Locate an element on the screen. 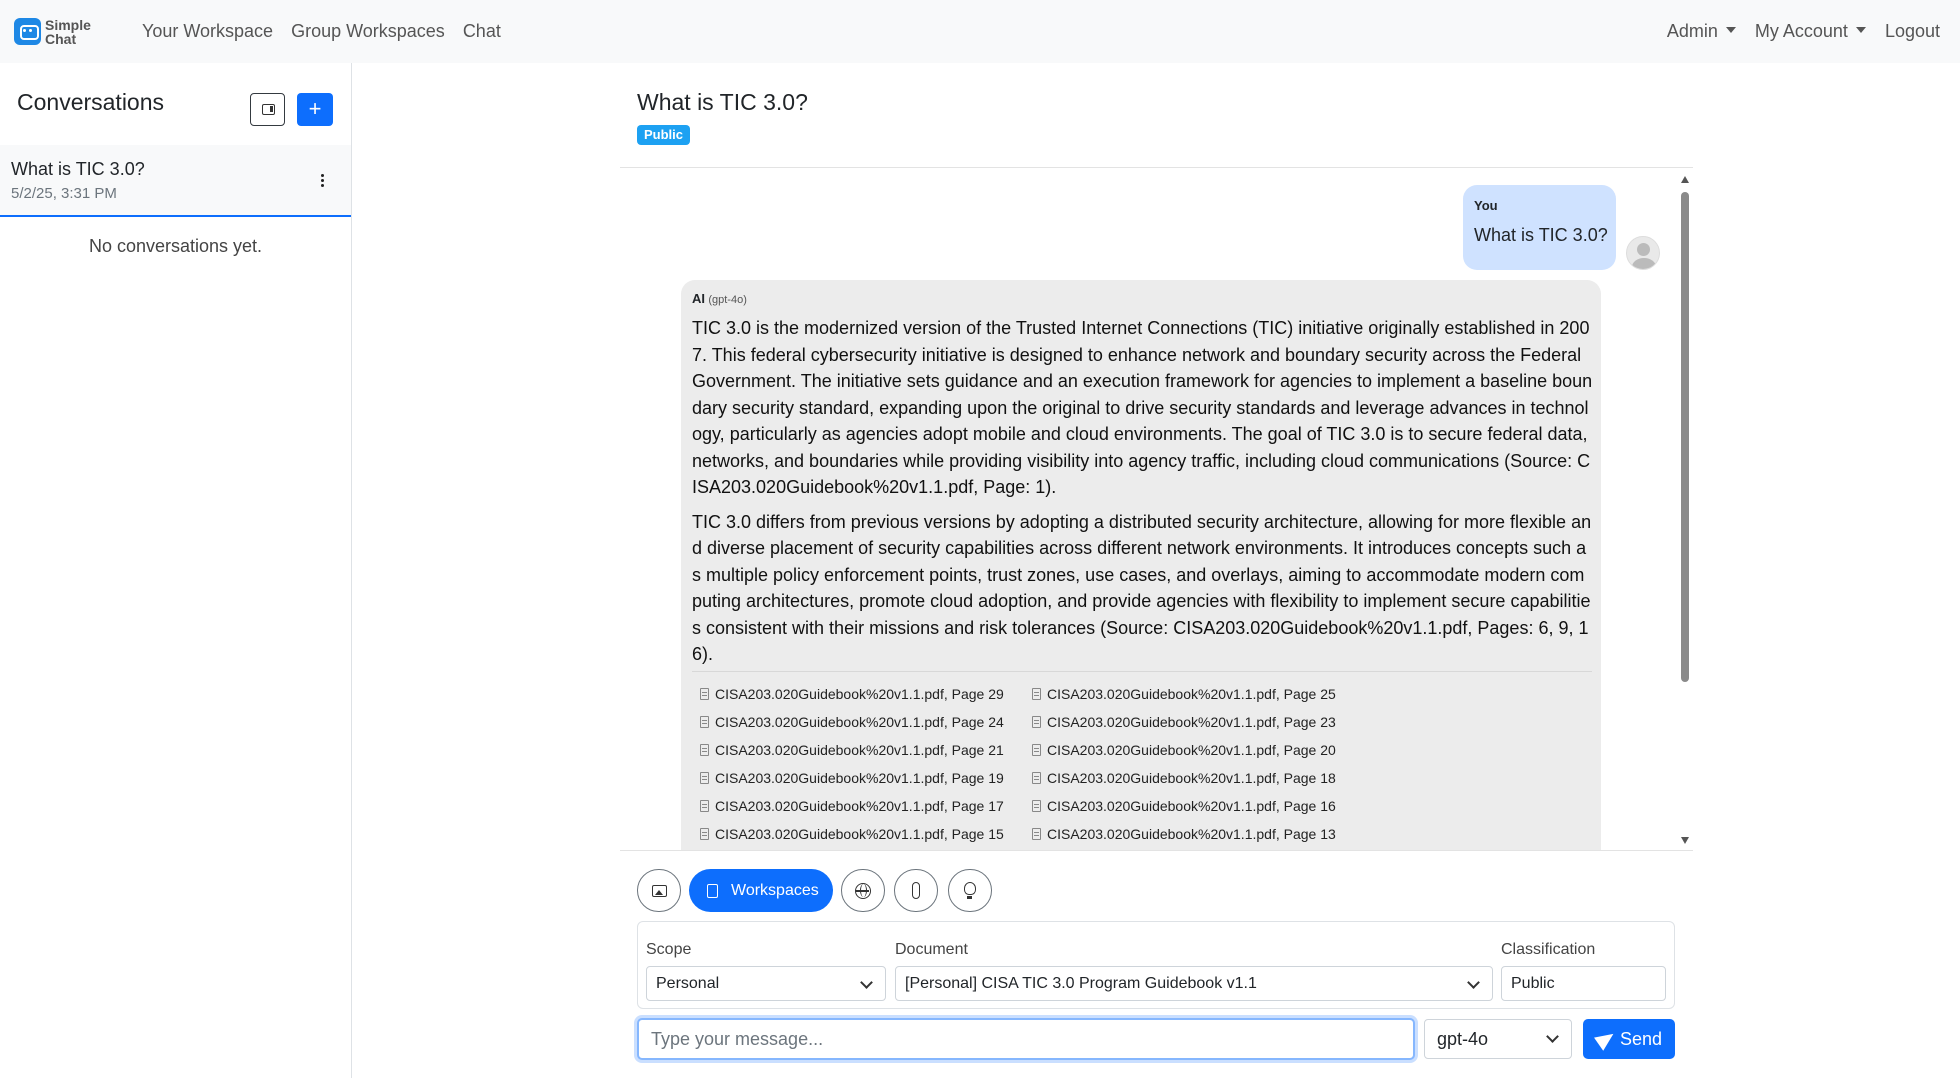  prompts-button is located at coordinates (970, 890).